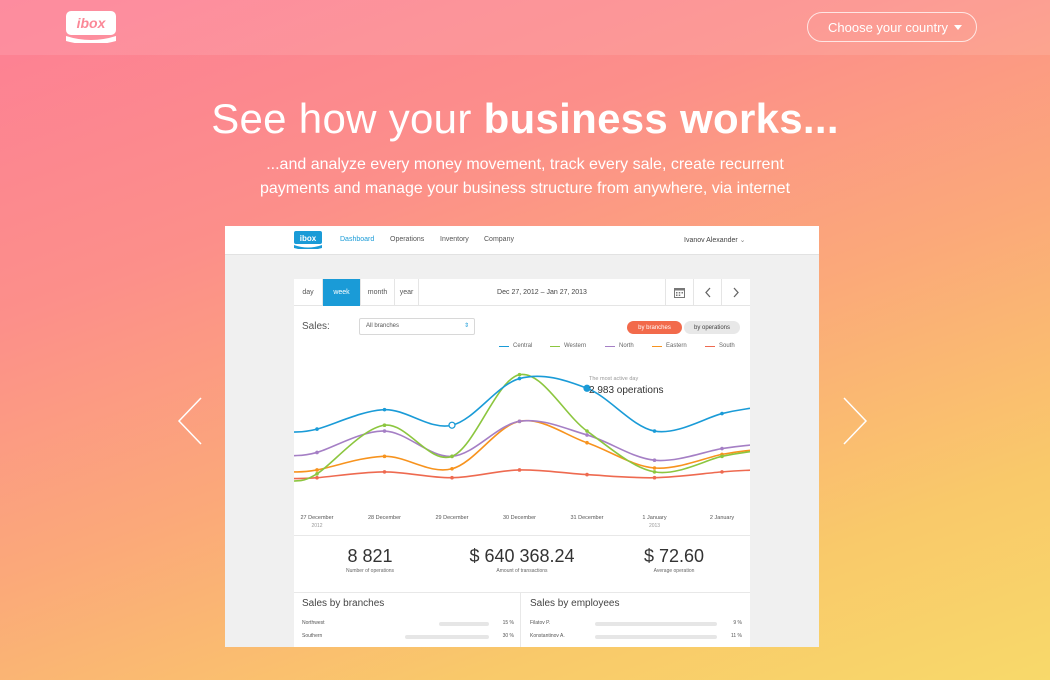  What do you see at coordinates (654, 526) in the screenshot?
I see `x-tick-sublabel: 2013` at bounding box center [654, 526].